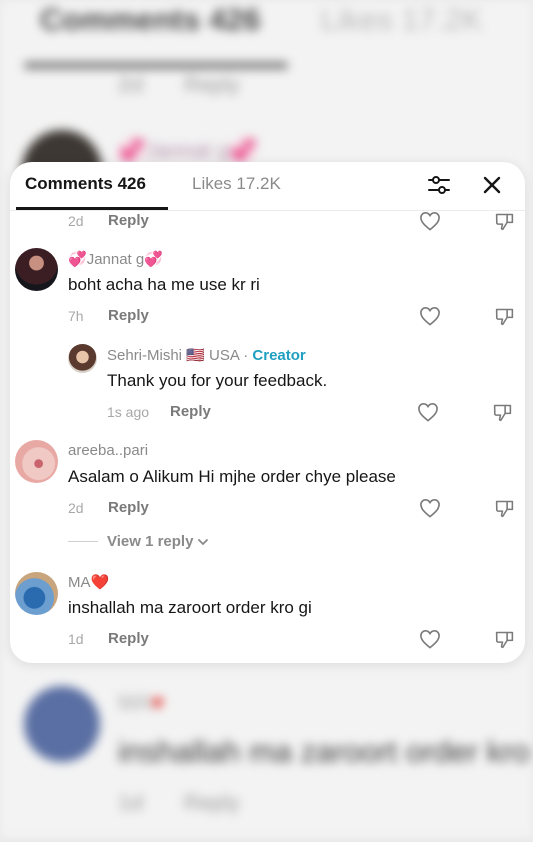  Describe the element at coordinates (236, 184) in the screenshot. I see `tab-likes: Likes 17.2K` at that location.